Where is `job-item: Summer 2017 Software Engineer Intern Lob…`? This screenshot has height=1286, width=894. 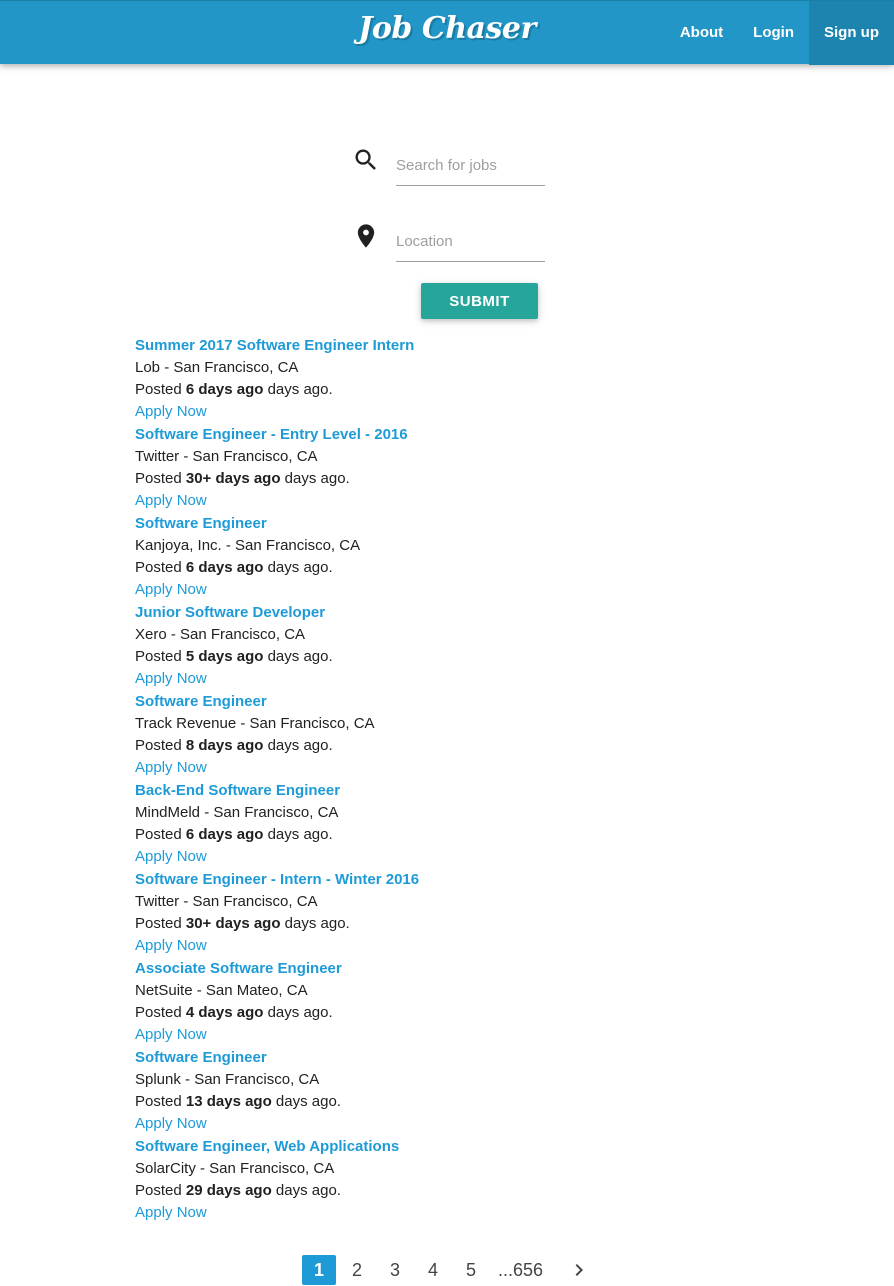
job-item: Summer 2017 Software Engineer Intern Lob… is located at coordinates (435, 379).